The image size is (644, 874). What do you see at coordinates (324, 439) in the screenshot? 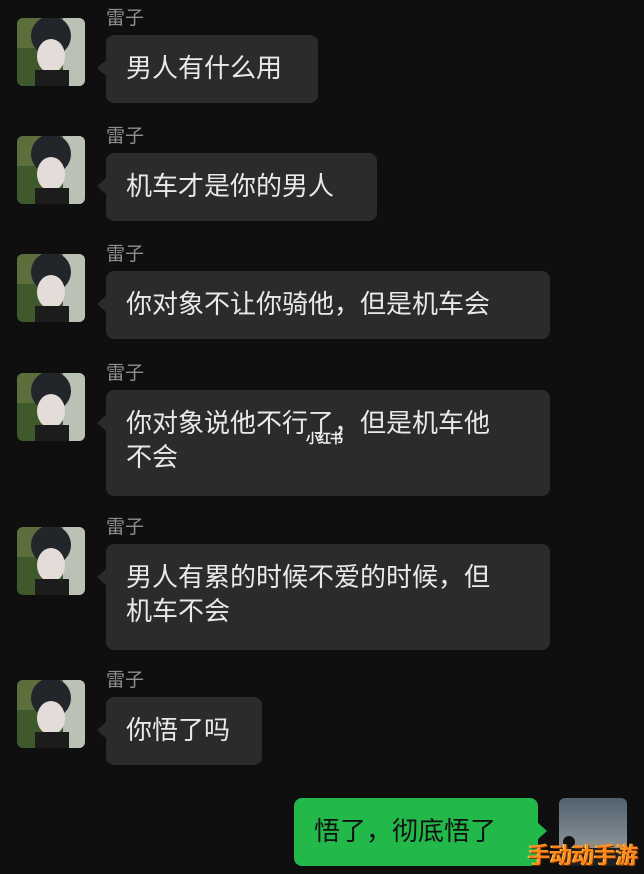
I see `inline-watermark: 小红书` at bounding box center [324, 439].